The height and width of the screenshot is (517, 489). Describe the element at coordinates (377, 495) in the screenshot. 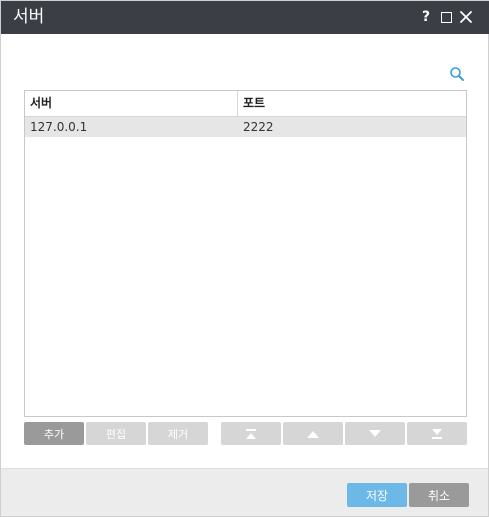

I see `save-button: 저장` at that location.